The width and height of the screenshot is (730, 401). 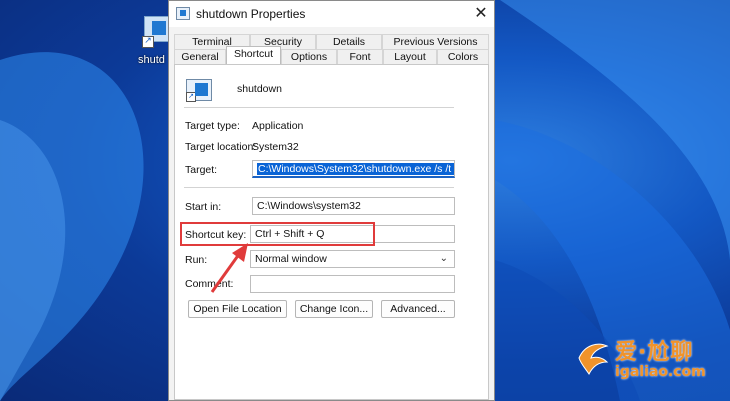 I want to click on chevron-down-icon: ⌄, so click(x=443, y=258).